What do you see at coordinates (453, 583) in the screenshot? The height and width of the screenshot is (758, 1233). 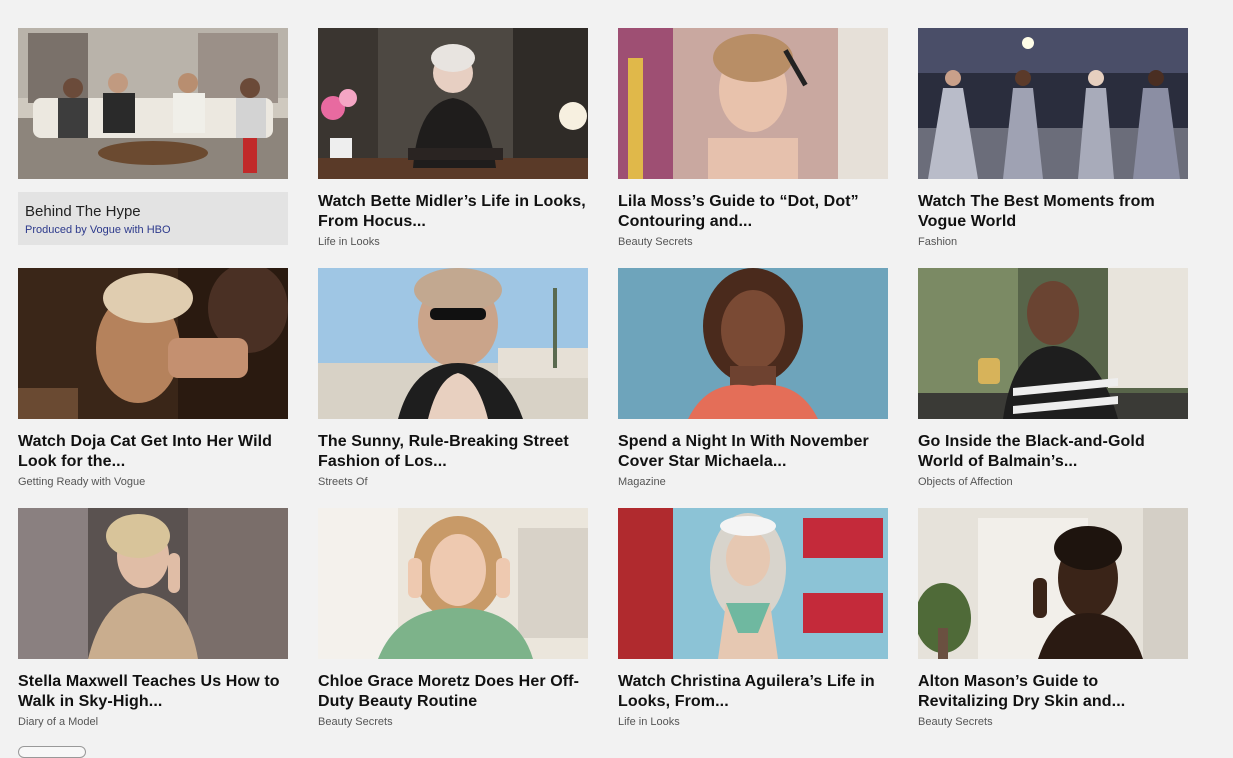 I see `chloe-moretz-image` at bounding box center [453, 583].